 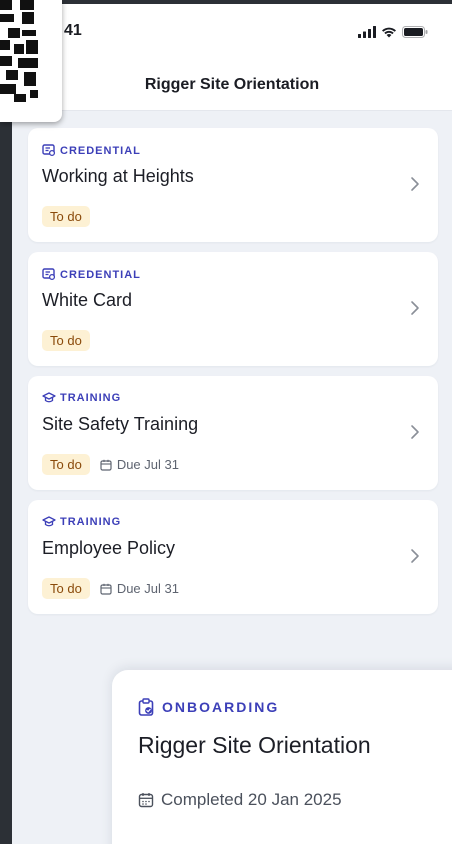 What do you see at coordinates (221, 707) in the screenshot?
I see `sheet-category-label: ONBOARDING` at bounding box center [221, 707].